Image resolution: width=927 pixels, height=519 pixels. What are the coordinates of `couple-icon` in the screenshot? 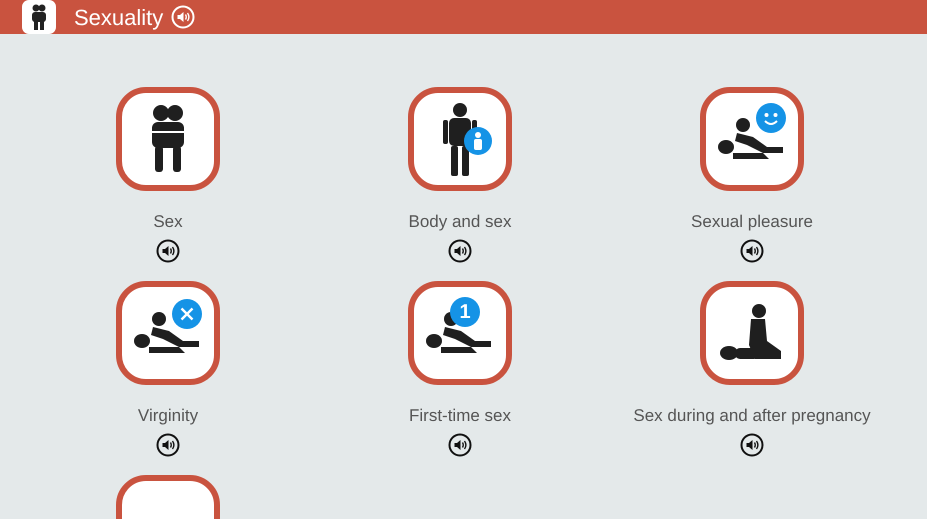 It's located at (39, 17).